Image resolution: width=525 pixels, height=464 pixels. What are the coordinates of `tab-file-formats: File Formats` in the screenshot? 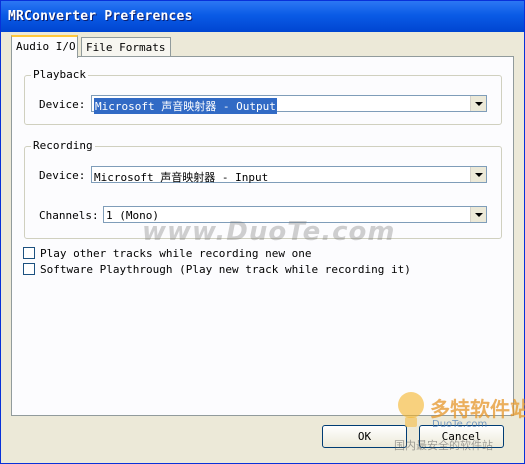 It's located at (126, 47).